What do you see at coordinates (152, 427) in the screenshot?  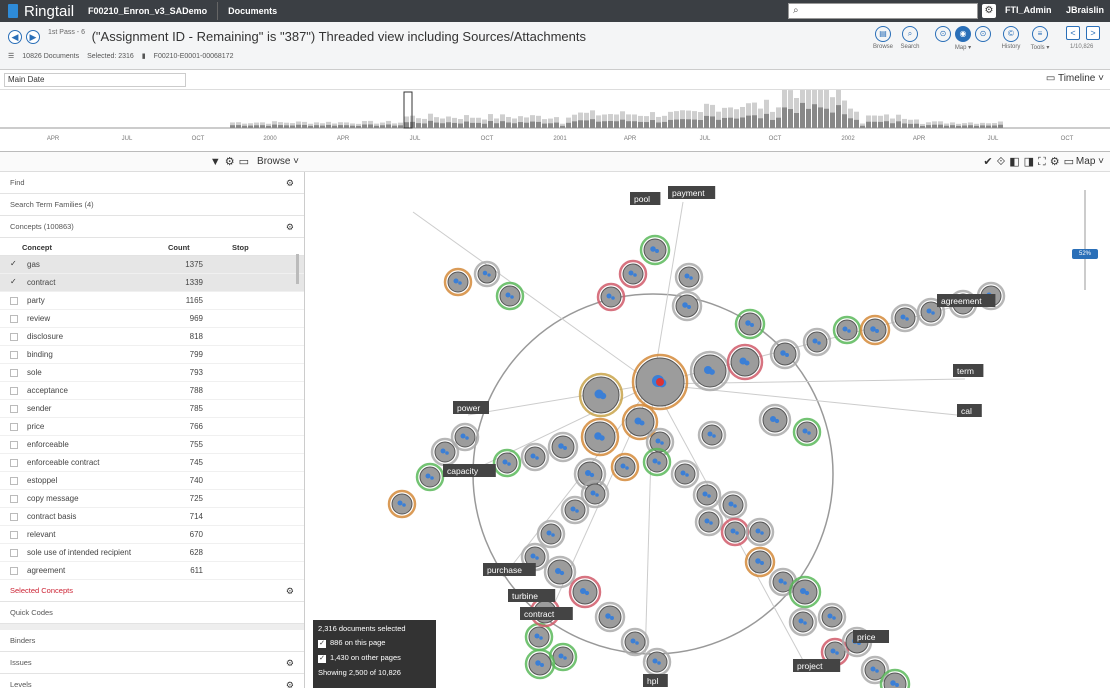 I see `concept-row: price 766` at bounding box center [152, 427].